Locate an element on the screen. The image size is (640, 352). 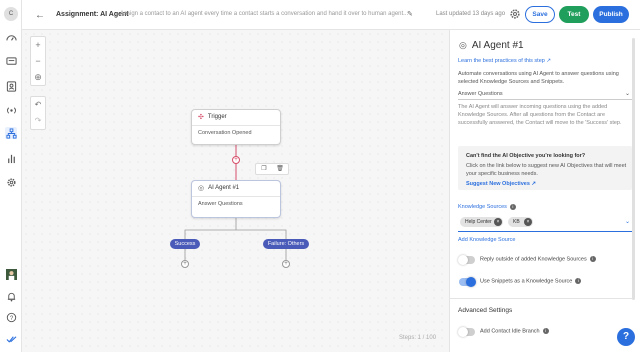
add-knowledge-source-link: Add Knowledge Source is located at coordinates (486, 240).